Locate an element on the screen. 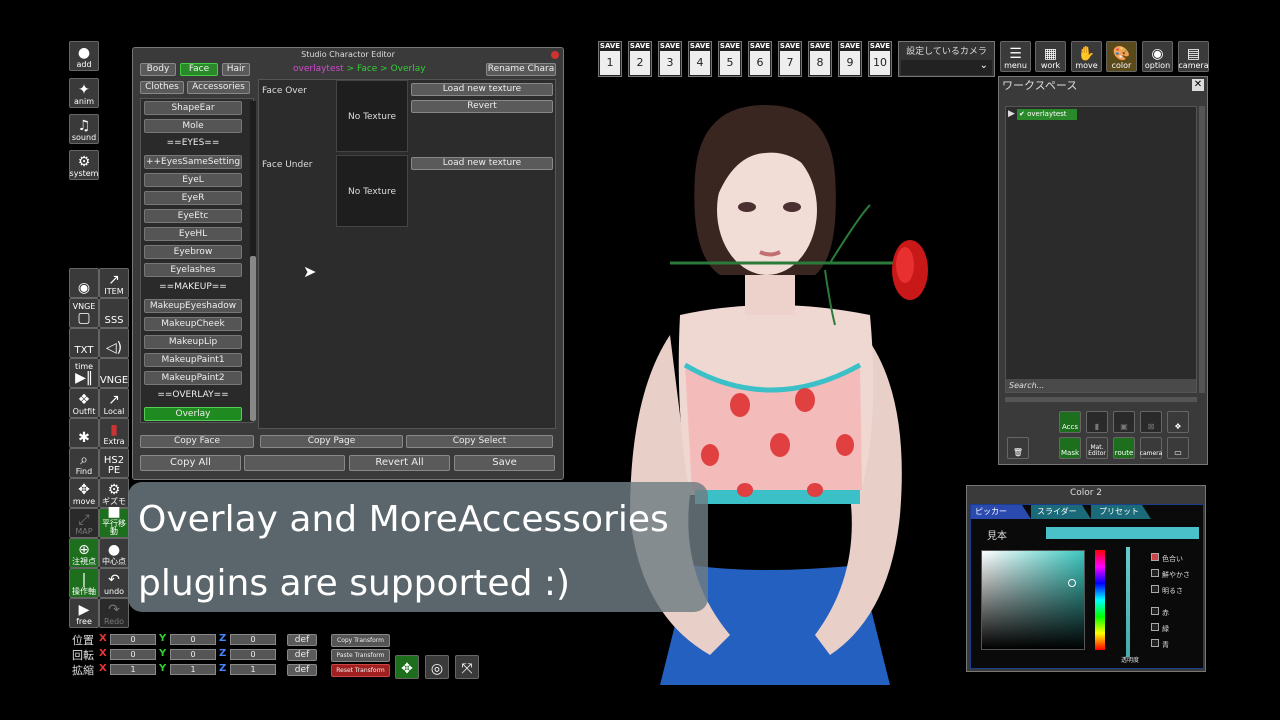  option-button: ◉ option is located at coordinates (1157, 56).